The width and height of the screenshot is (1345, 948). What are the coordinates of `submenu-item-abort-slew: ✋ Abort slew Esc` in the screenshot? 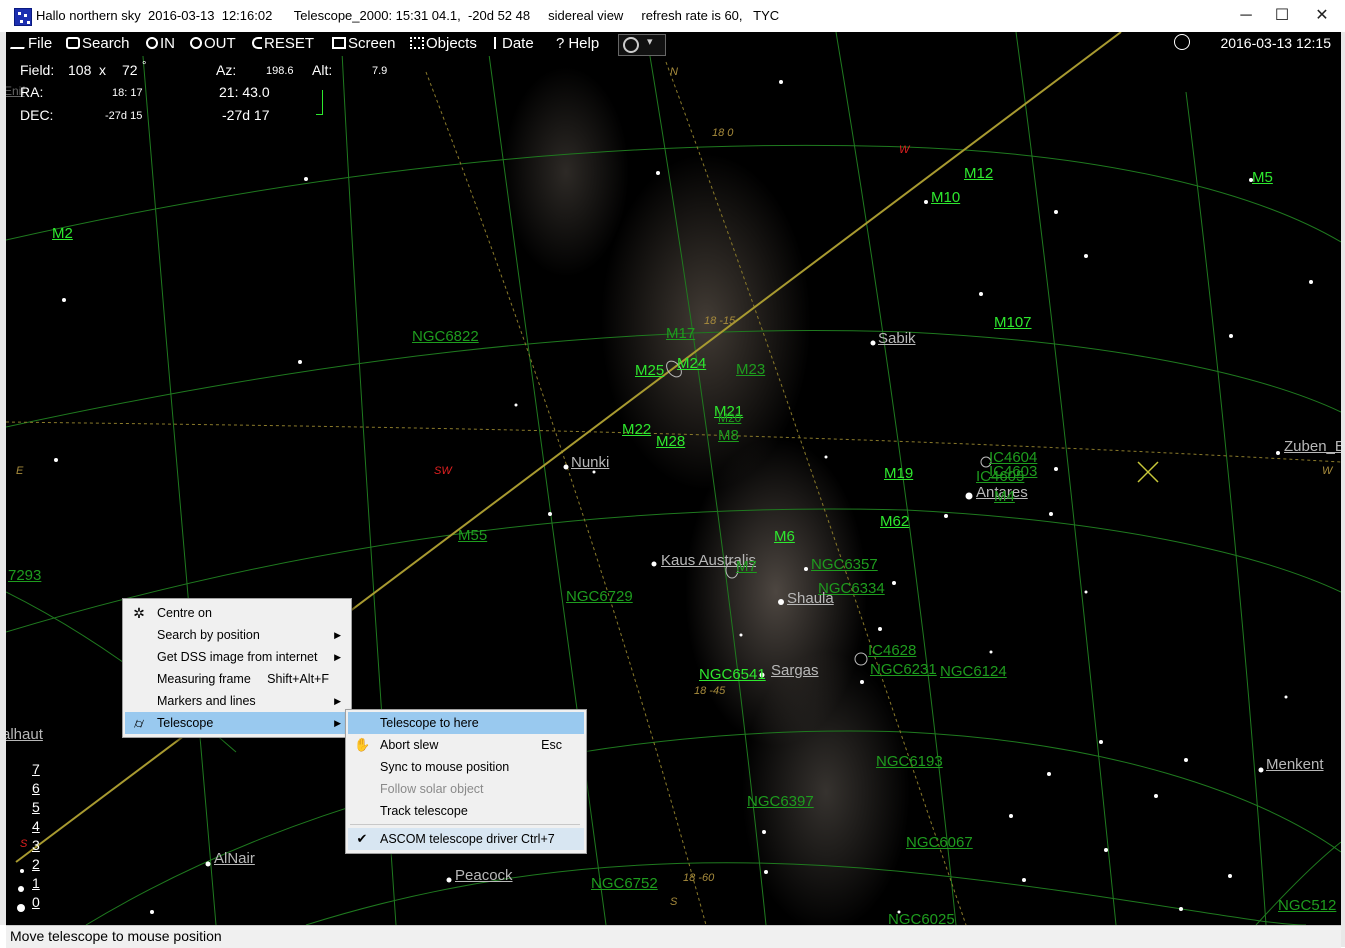 It's located at (466, 745).